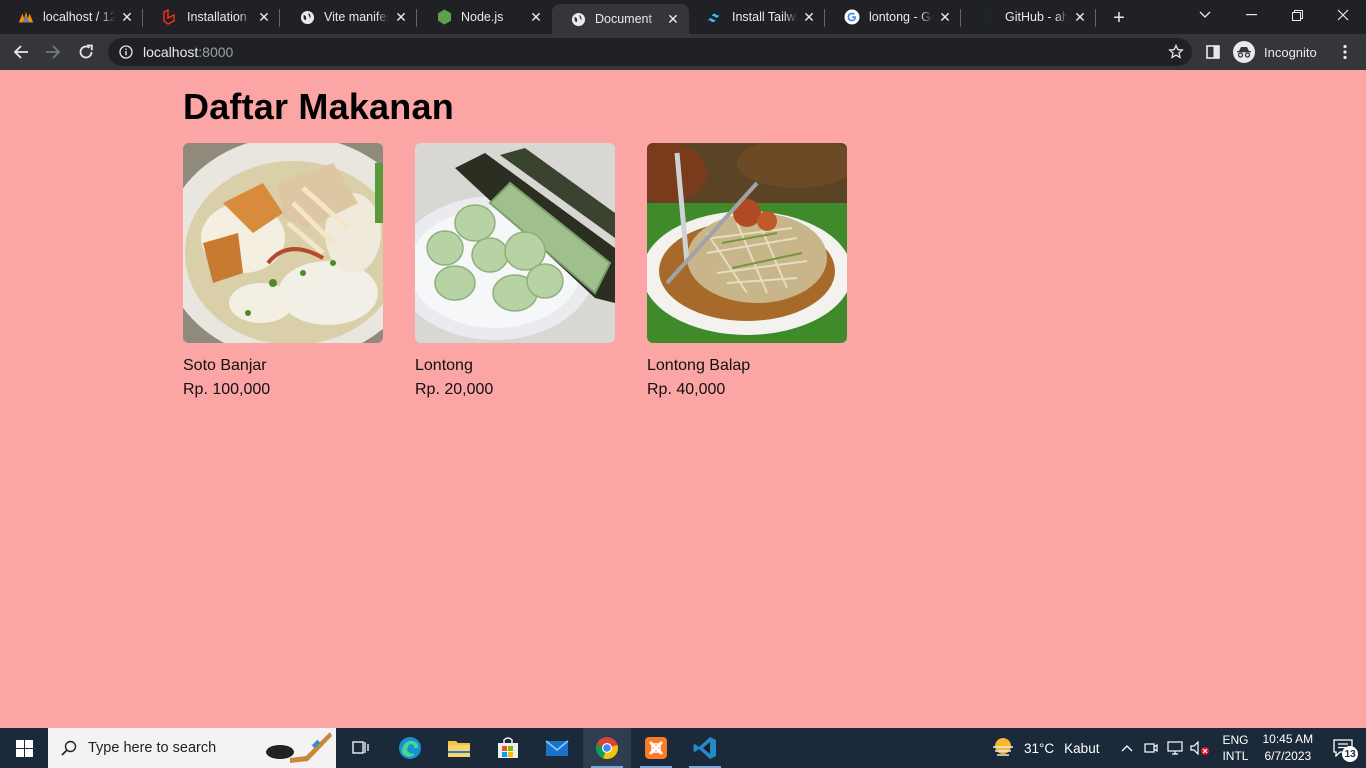 This screenshot has height=768, width=1366. What do you see at coordinates (1127, 748) in the screenshot?
I see `chevron-up-icon` at bounding box center [1127, 748].